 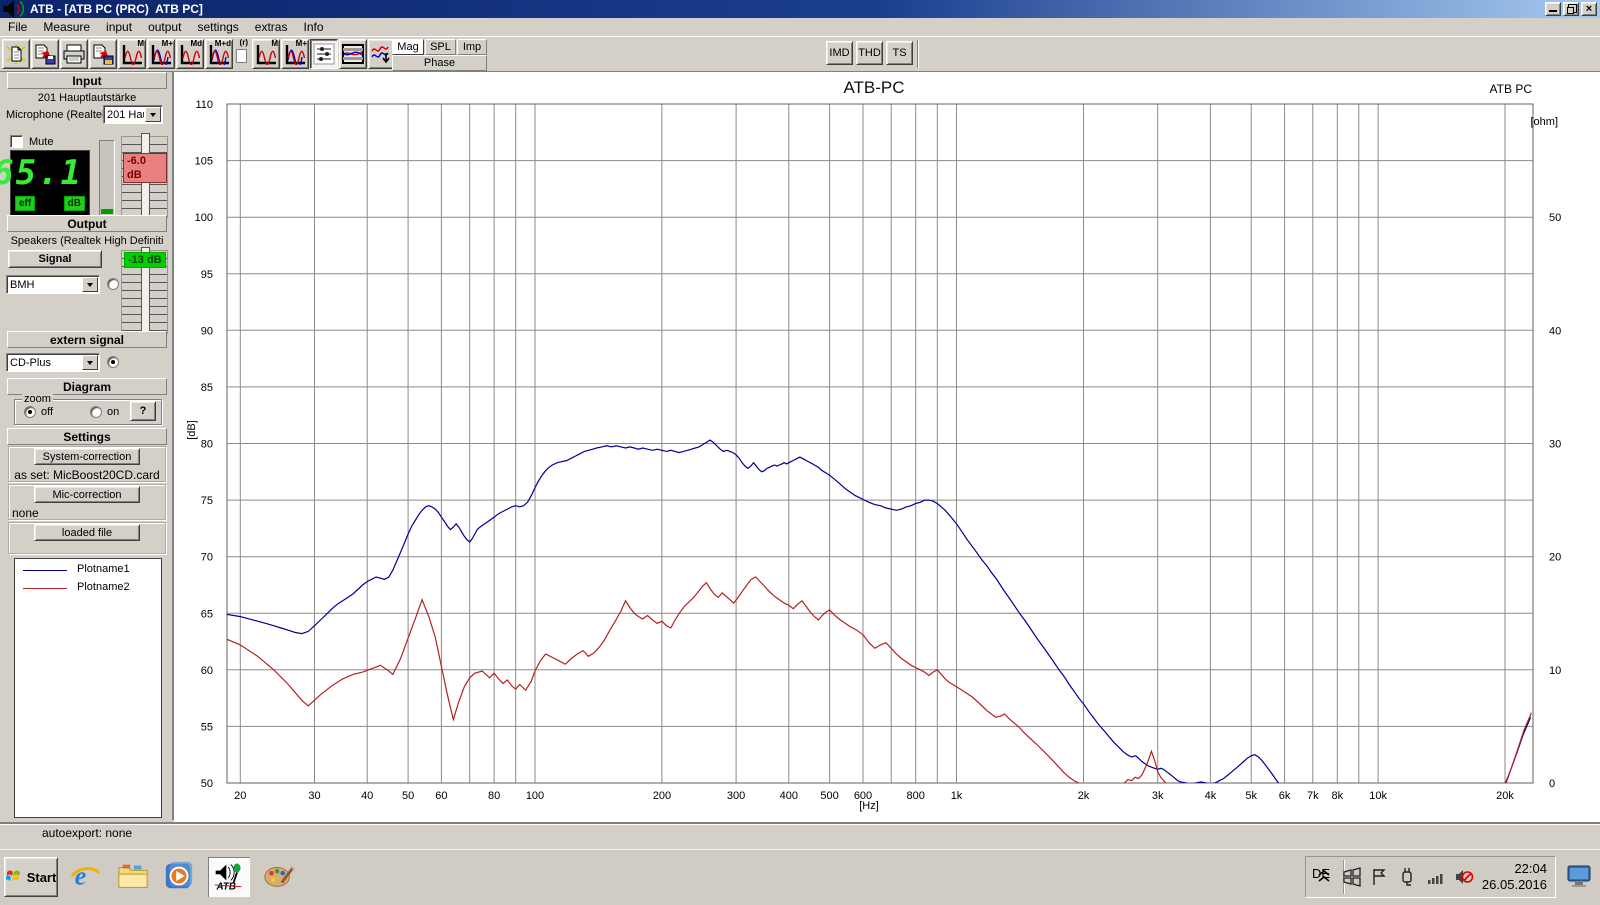 I want to click on toolbar-button-measure-m-plus: M+, so click(x=161, y=54).